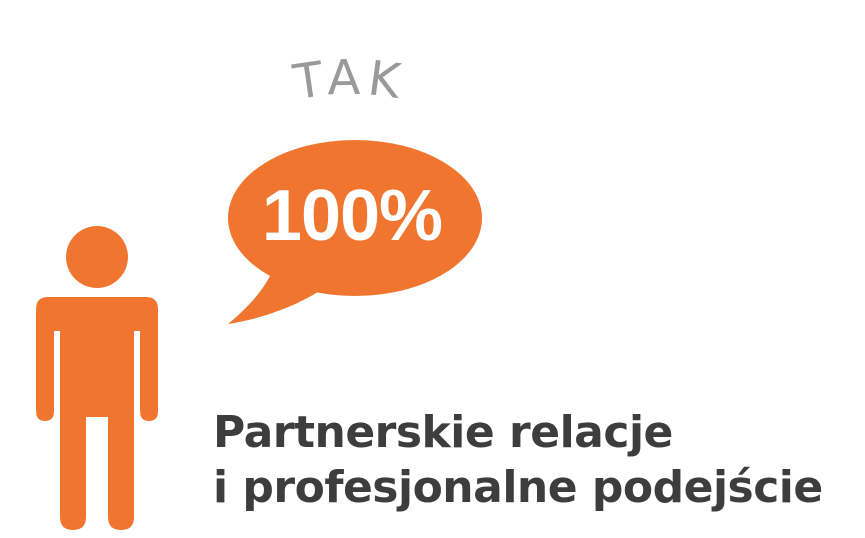 The height and width of the screenshot is (538, 865). What do you see at coordinates (443, 432) in the screenshot?
I see `caption-line-1: Partnerskie relacje` at bounding box center [443, 432].